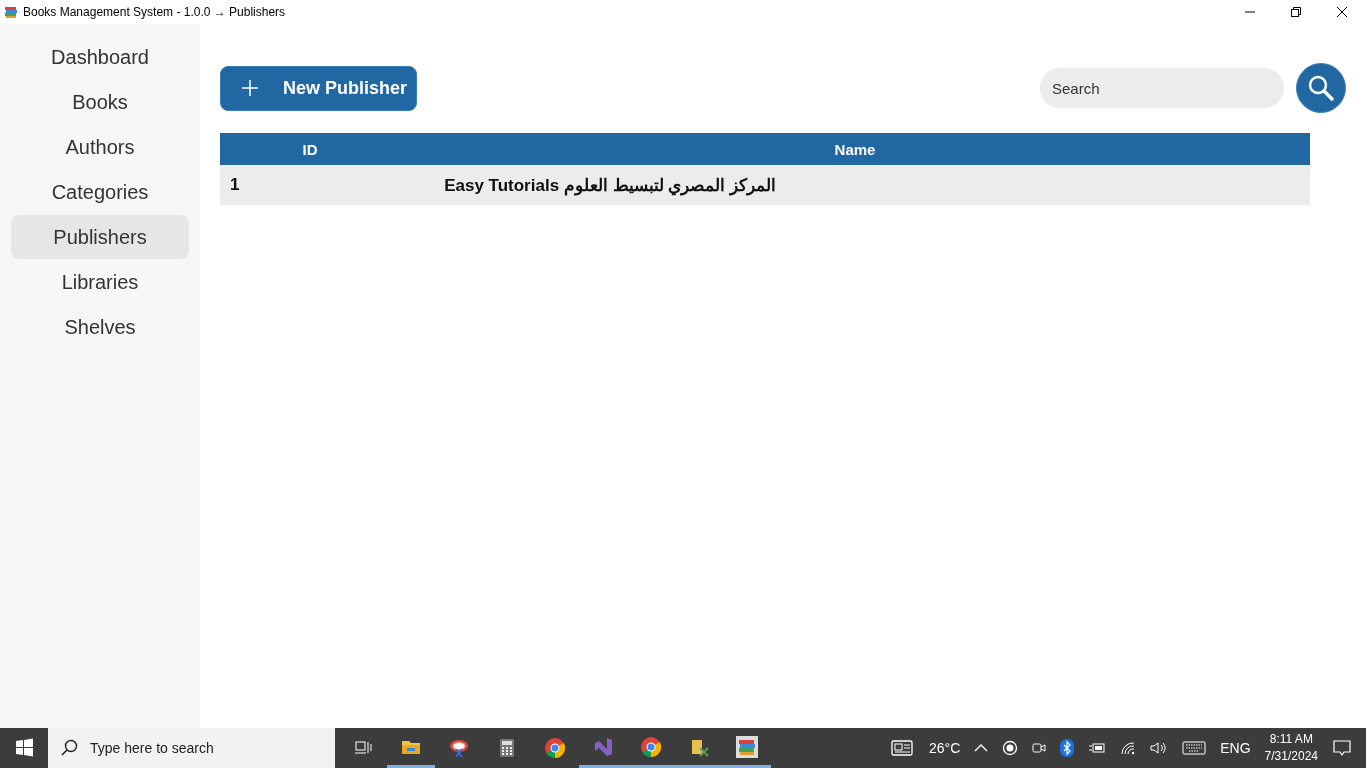 The height and width of the screenshot is (768, 1366). What do you see at coordinates (1342, 12) in the screenshot?
I see `close-icon` at bounding box center [1342, 12].